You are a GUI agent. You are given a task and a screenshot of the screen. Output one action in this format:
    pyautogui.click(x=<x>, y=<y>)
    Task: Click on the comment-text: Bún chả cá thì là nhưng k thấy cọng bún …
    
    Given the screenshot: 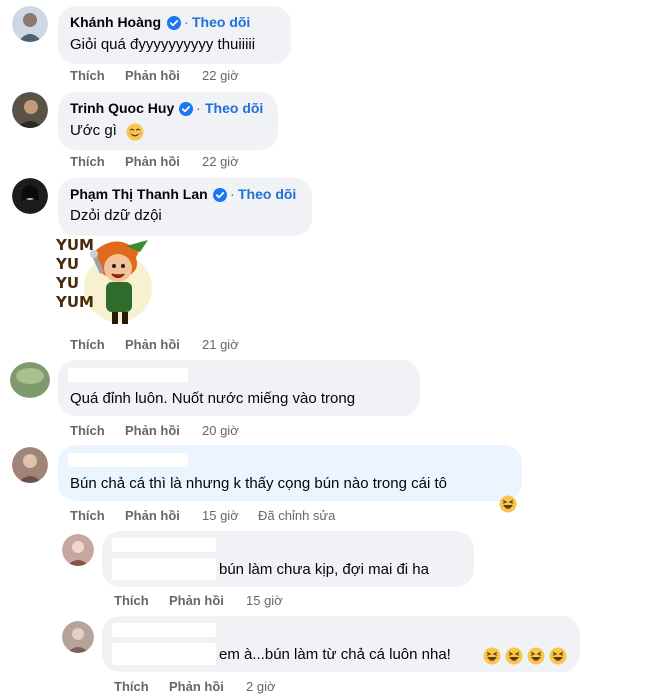 What is the action you would take?
    pyautogui.click(x=258, y=483)
    